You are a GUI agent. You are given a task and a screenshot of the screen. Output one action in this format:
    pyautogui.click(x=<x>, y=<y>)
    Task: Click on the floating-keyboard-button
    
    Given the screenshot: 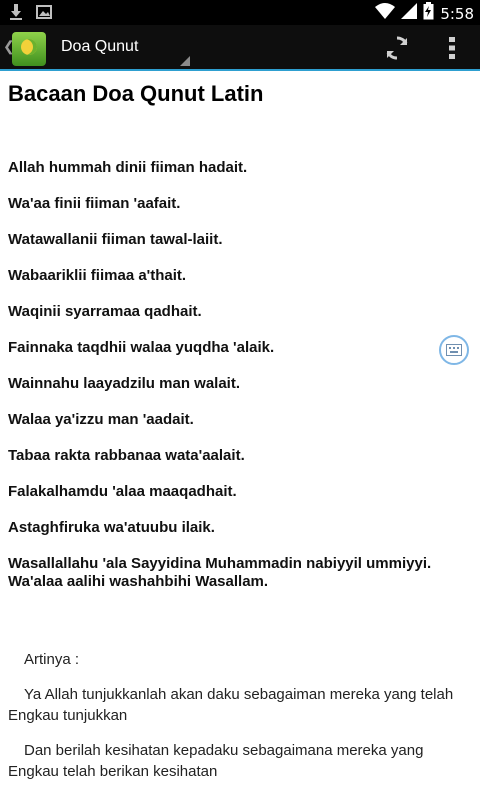 What is the action you would take?
    pyautogui.click(x=454, y=350)
    